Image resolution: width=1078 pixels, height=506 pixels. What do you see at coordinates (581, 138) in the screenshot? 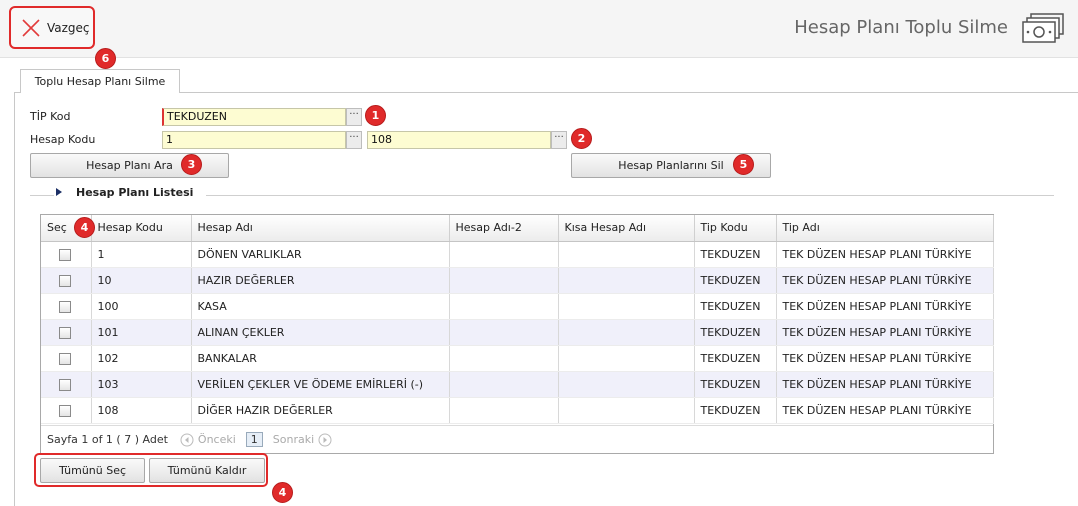
I see `annotation-badge-2: 2` at bounding box center [581, 138].